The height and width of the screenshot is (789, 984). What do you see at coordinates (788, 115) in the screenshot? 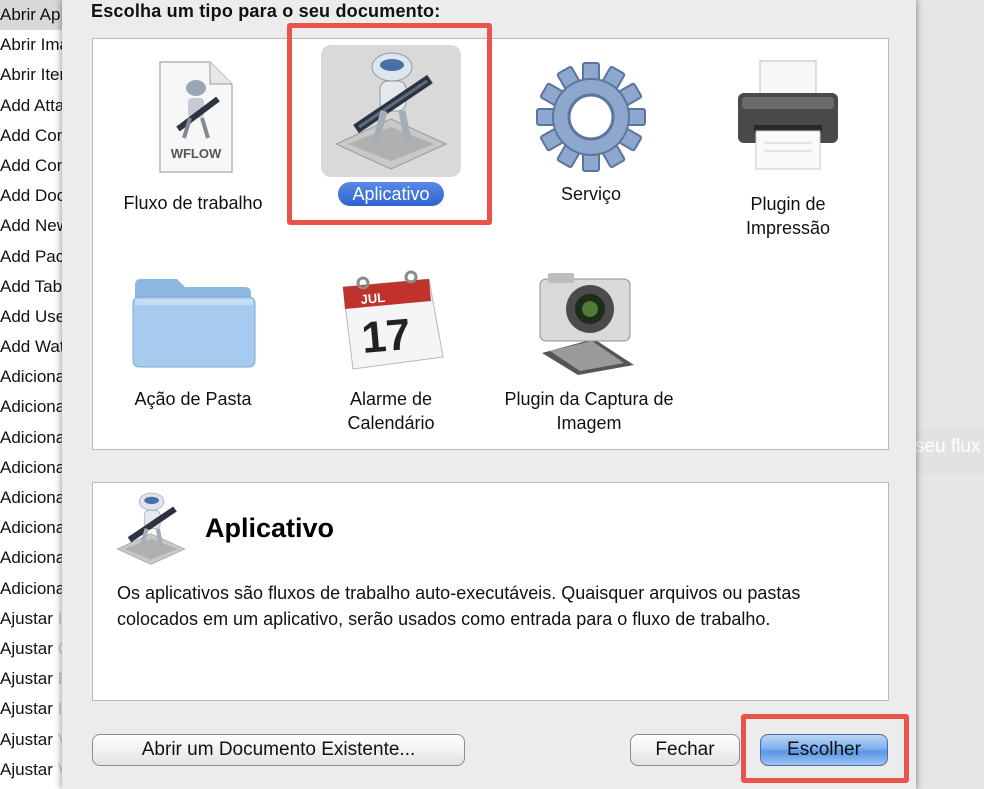
I see `printer-icon` at bounding box center [788, 115].